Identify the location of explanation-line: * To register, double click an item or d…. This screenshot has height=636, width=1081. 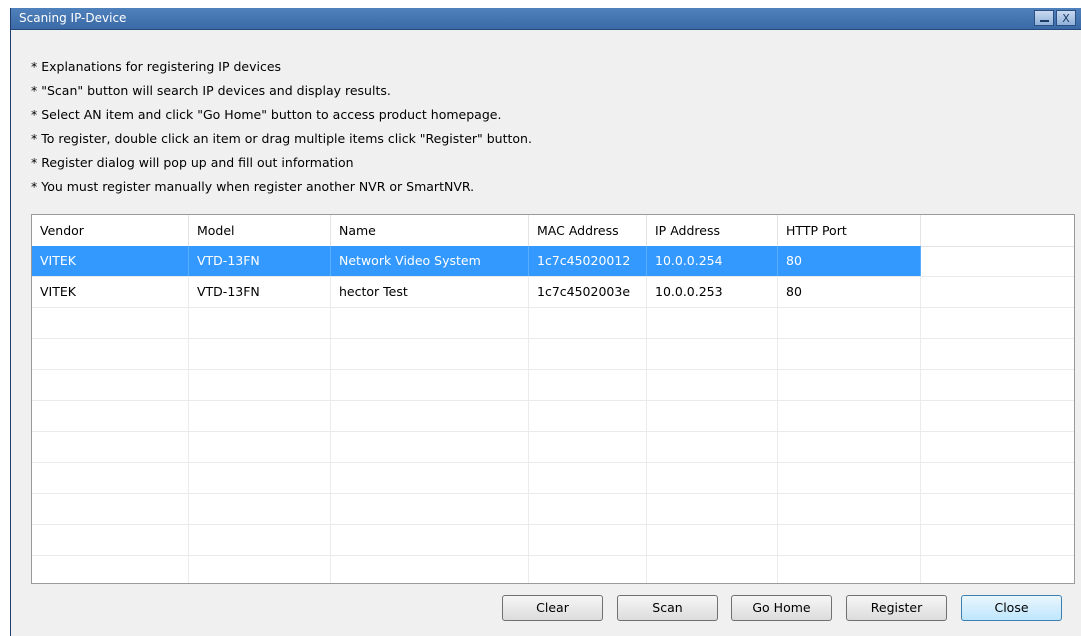
(281, 138).